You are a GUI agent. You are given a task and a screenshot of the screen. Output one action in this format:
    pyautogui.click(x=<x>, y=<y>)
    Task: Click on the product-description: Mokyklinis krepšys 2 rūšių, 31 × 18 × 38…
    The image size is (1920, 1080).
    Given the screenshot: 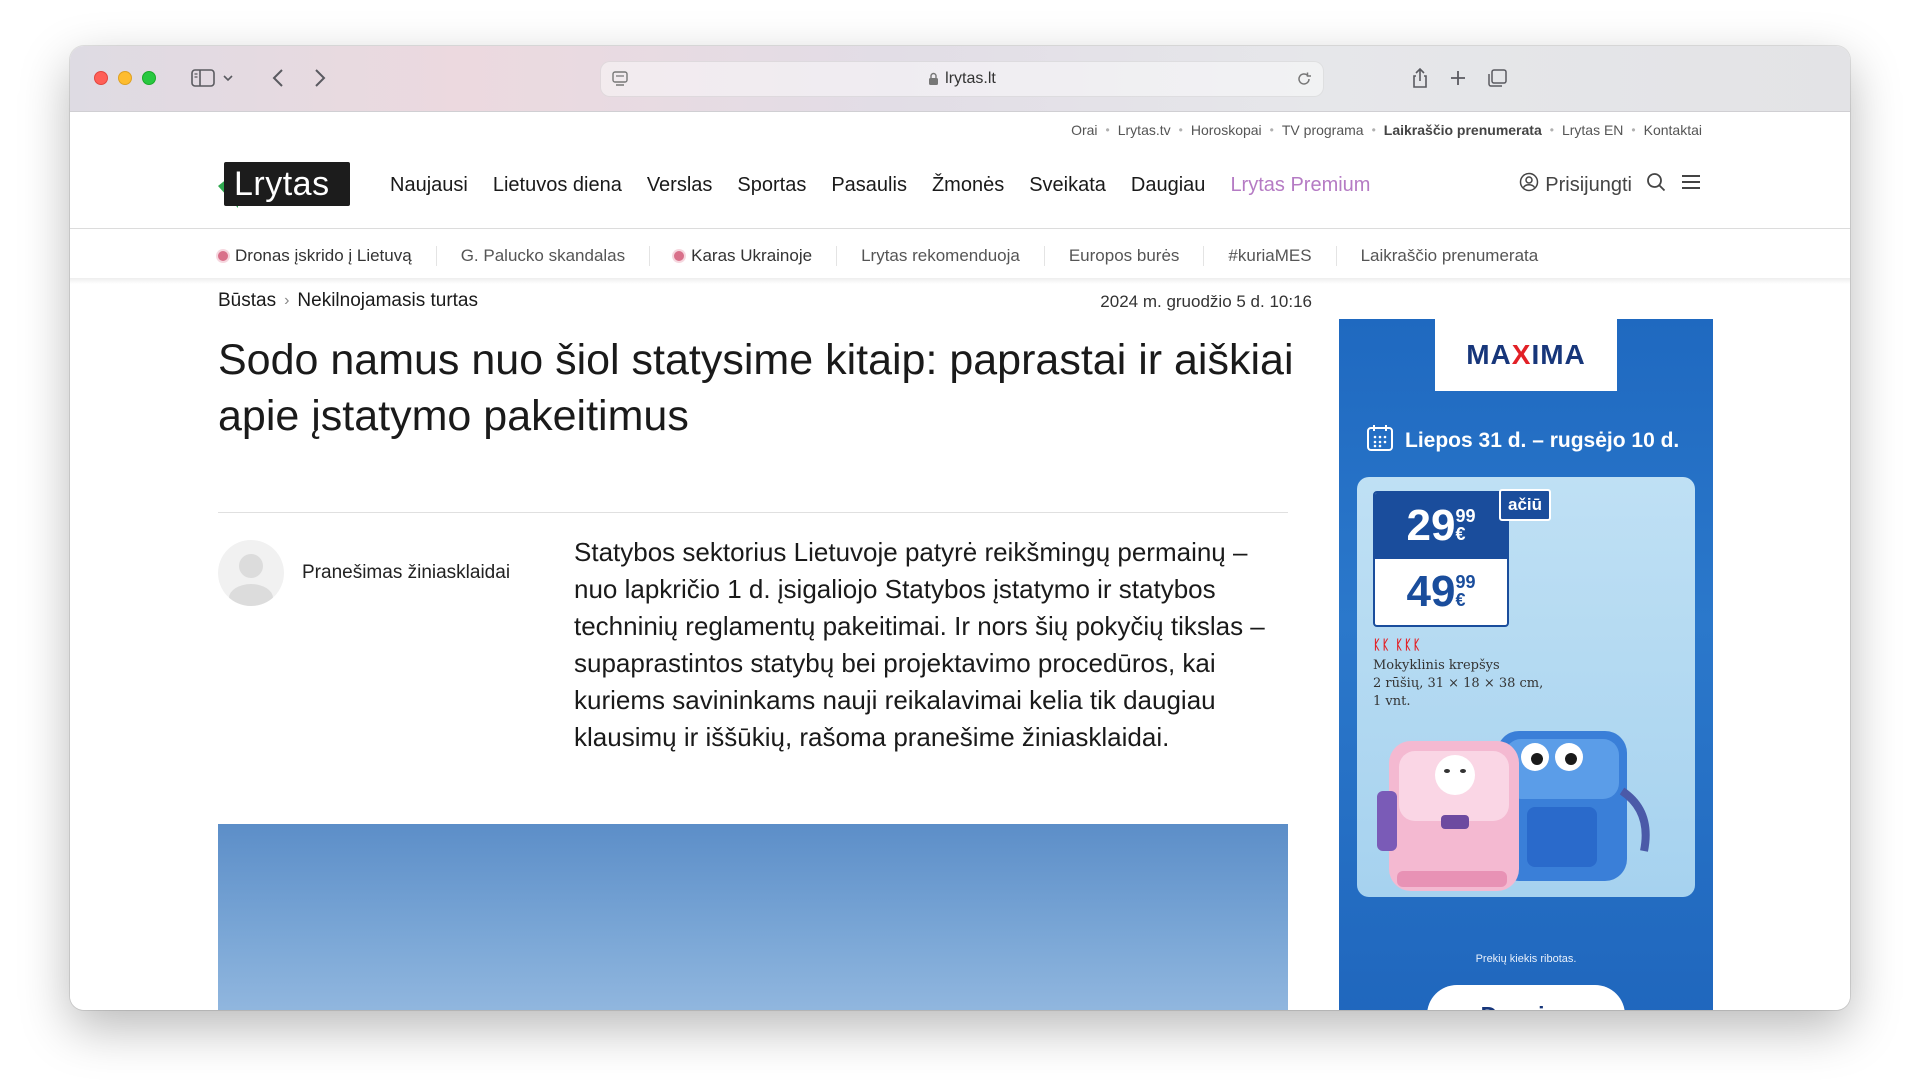 What is the action you would take?
    pyautogui.click(x=1463, y=684)
    